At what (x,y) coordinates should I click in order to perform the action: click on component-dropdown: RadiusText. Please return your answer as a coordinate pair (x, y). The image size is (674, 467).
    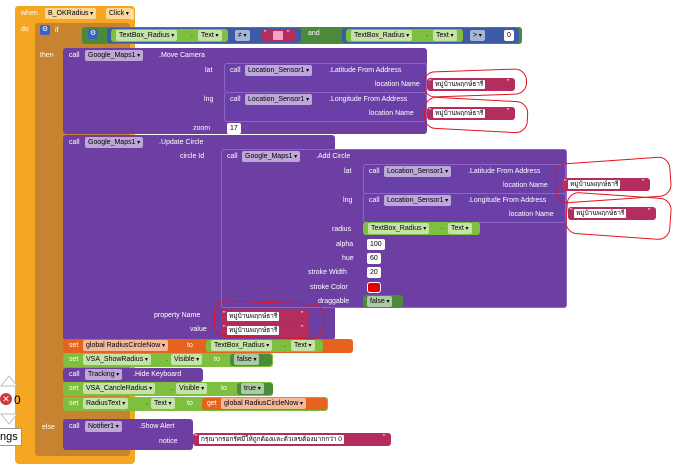
    Looking at the image, I should click on (106, 403).